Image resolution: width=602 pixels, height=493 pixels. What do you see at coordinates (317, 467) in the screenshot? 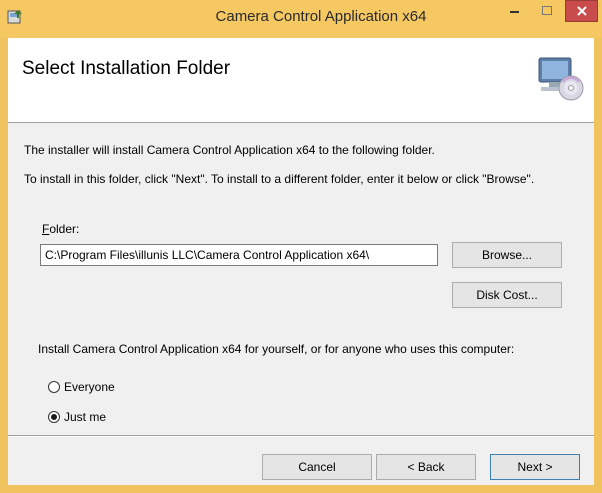
I see `cancel-button: Cancel` at bounding box center [317, 467].